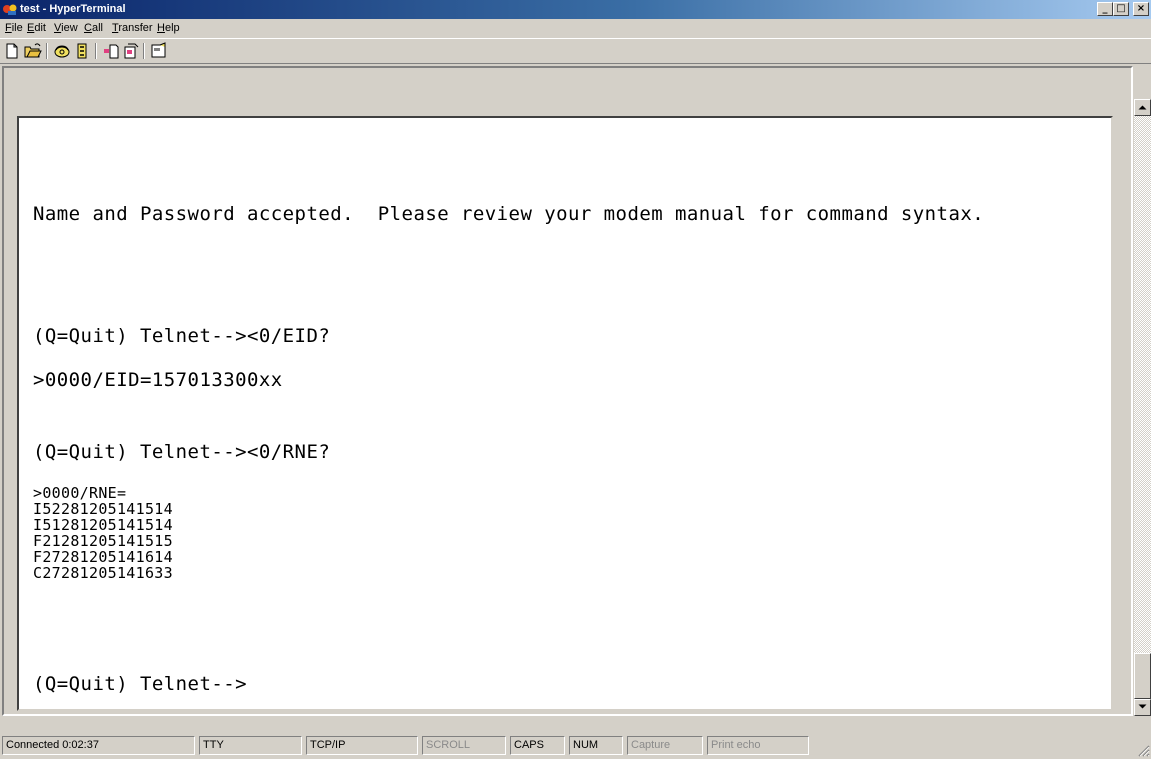 This screenshot has height=759, width=1151. Describe the element at coordinates (1142, 407) in the screenshot. I see `vertical-scrollbar` at that location.